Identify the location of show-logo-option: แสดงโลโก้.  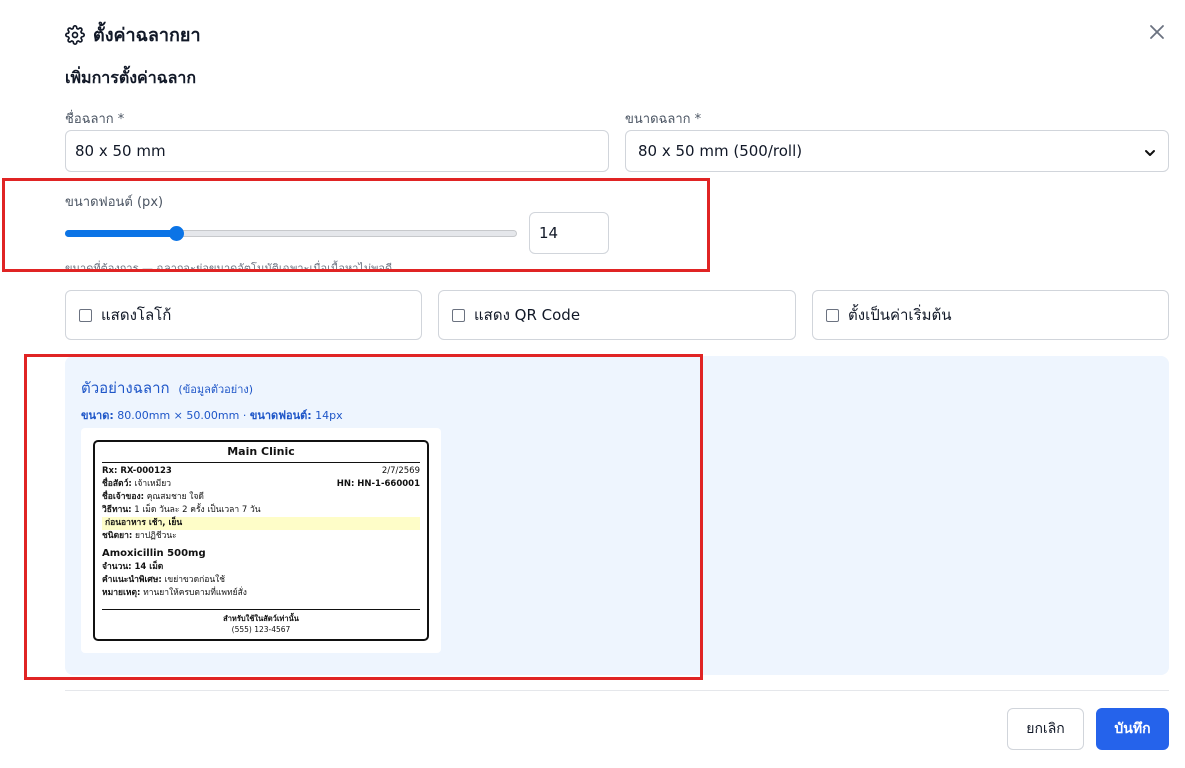
(243, 315).